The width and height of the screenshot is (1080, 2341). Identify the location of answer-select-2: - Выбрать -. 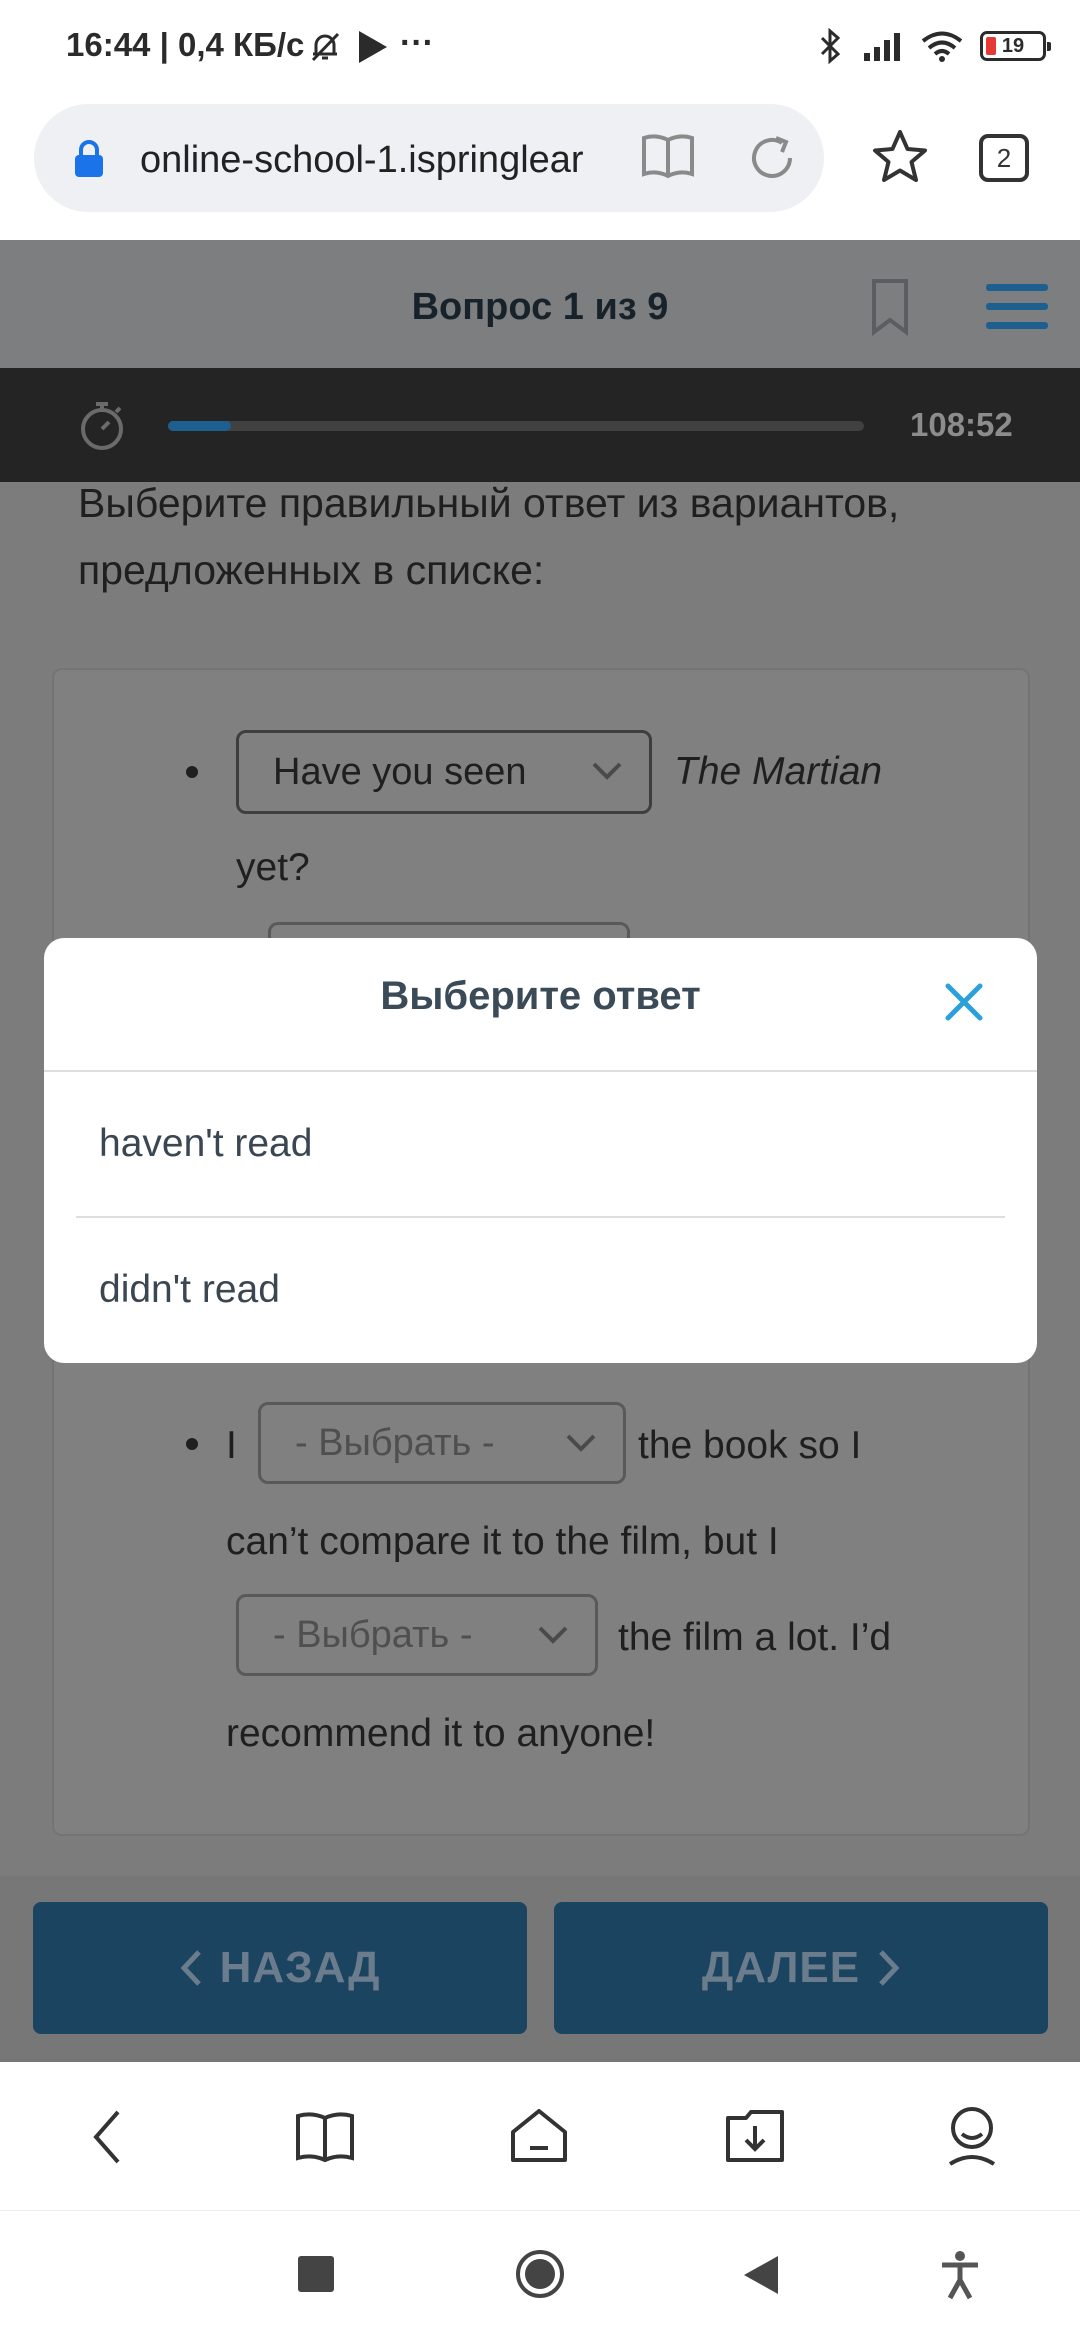
(442, 1443).